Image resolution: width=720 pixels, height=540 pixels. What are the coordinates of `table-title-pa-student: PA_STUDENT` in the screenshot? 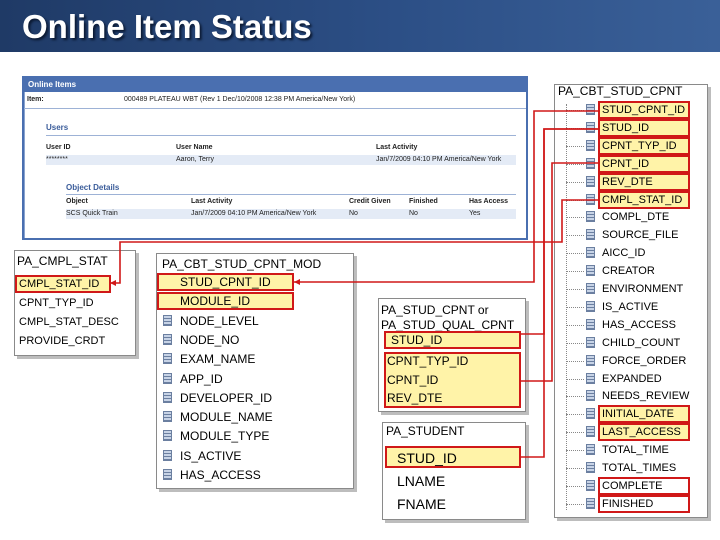 It's located at (425, 431).